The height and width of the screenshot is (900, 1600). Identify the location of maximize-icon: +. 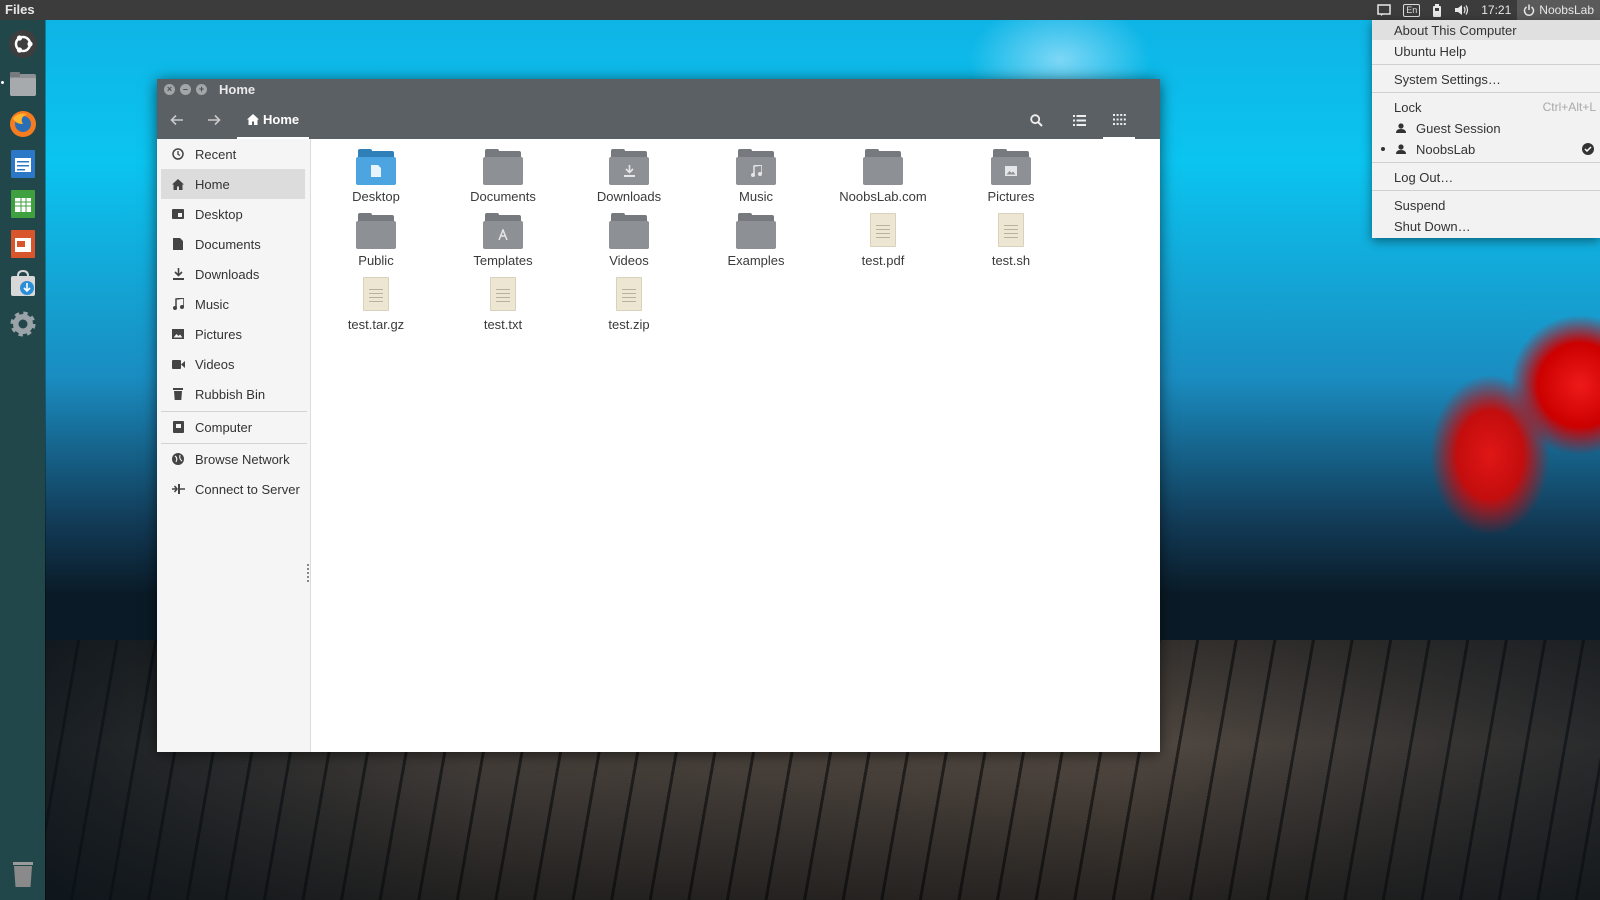
(201, 89).